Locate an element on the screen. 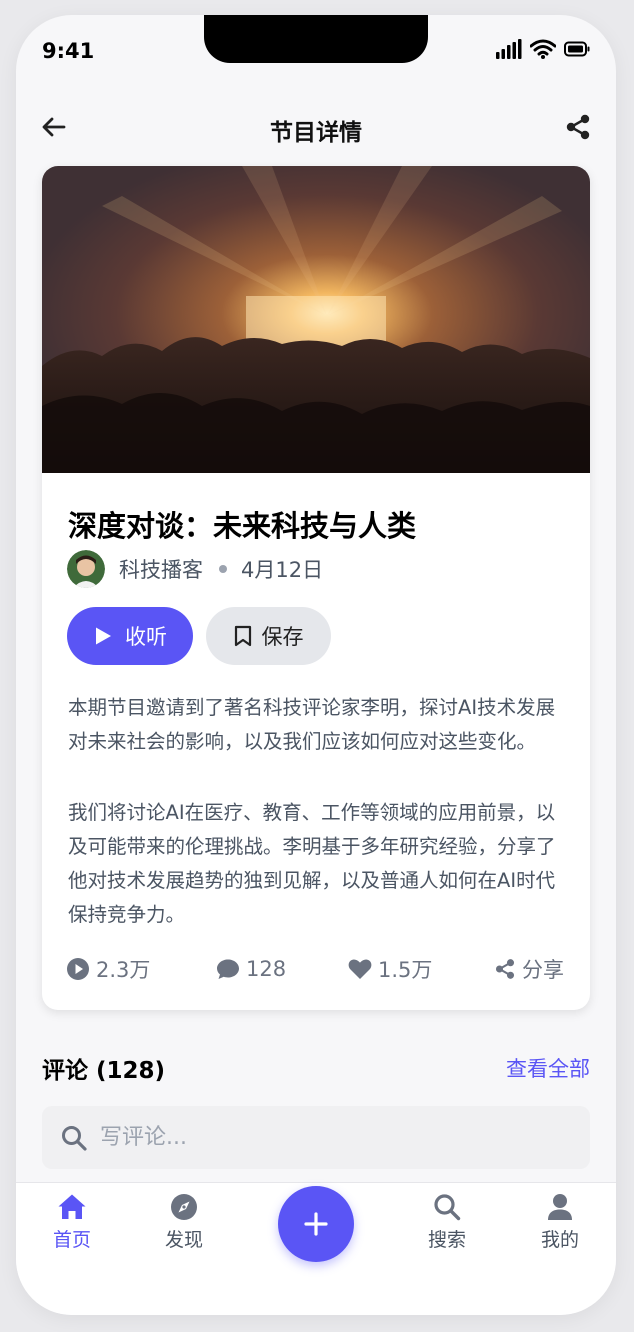  battery-icon is located at coordinates (577, 49).